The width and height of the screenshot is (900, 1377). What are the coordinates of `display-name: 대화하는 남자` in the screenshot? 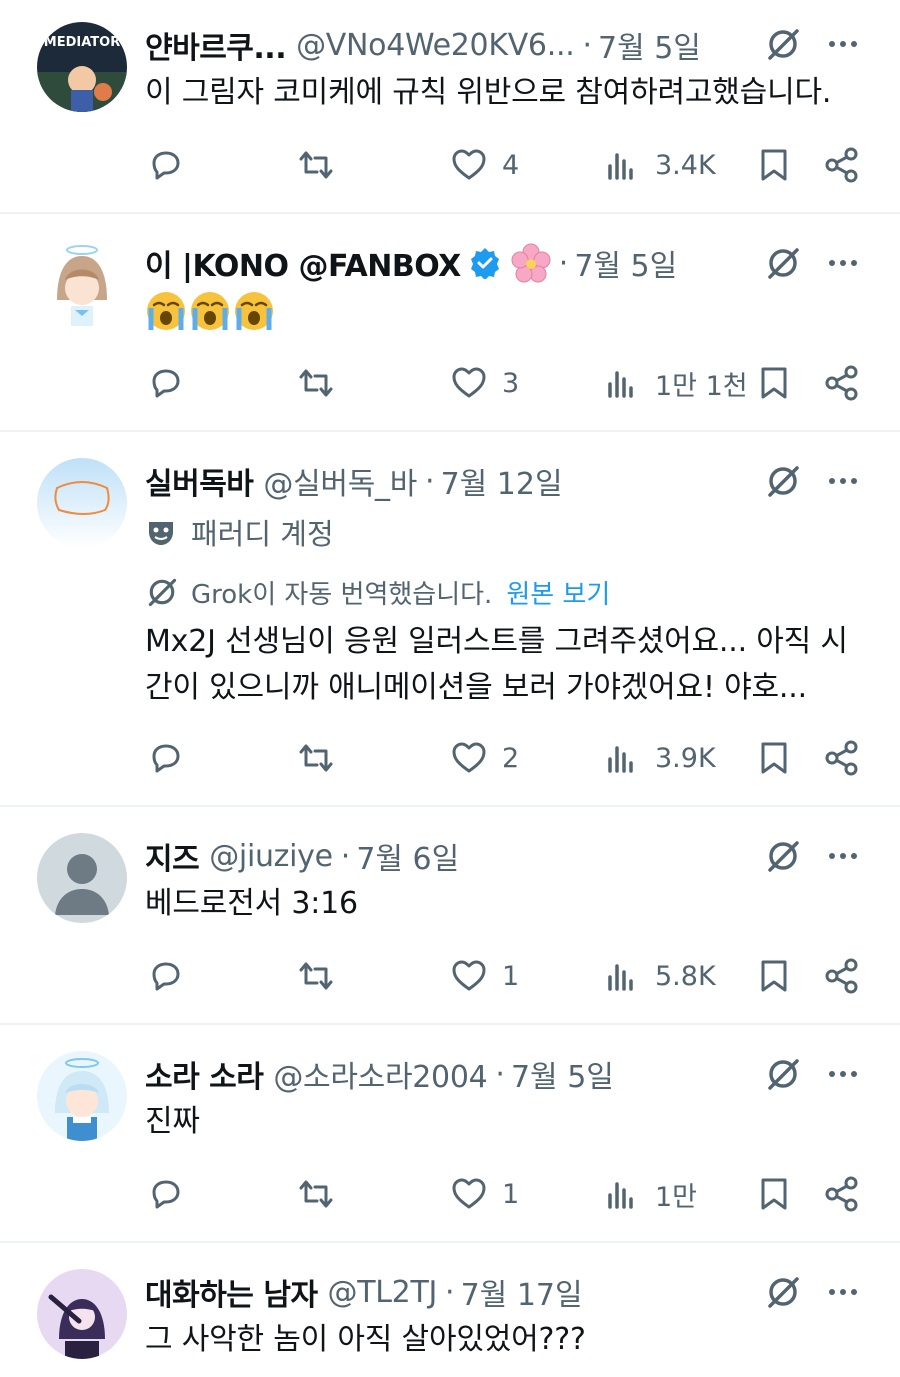 It's located at (231, 1292).